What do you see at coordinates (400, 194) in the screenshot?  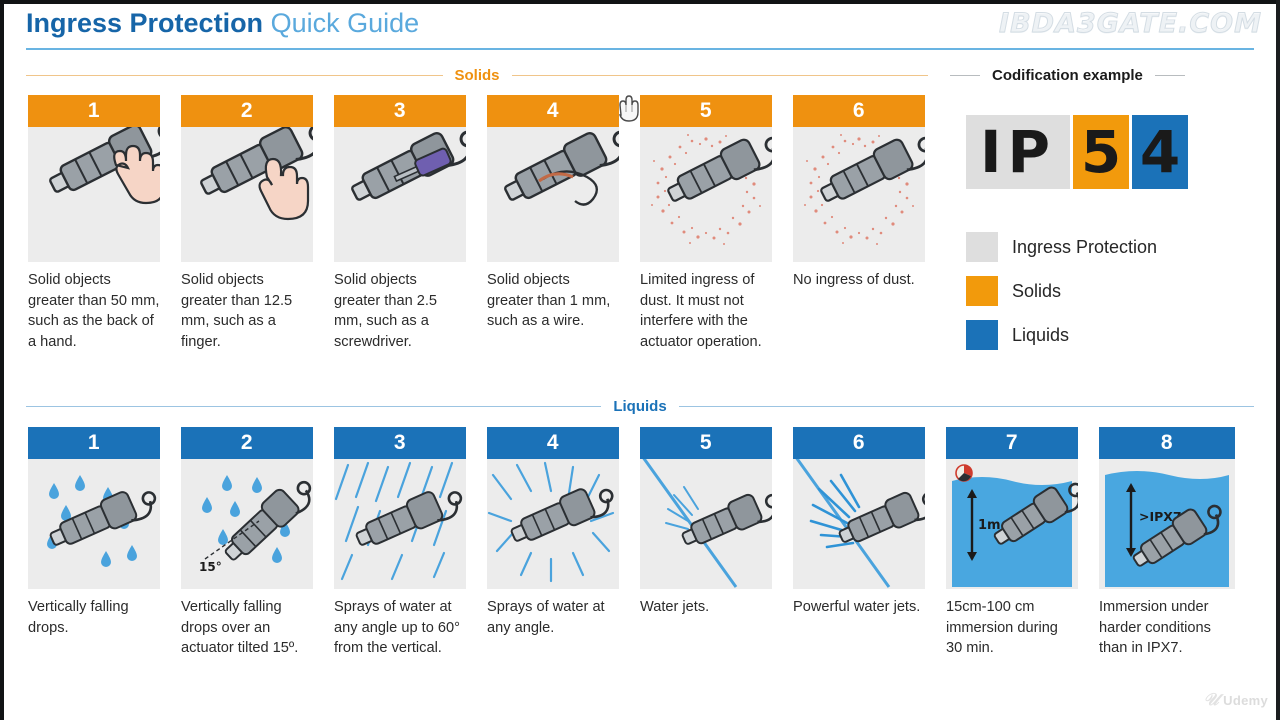 I see `screwdriver-probe-icon` at bounding box center [400, 194].